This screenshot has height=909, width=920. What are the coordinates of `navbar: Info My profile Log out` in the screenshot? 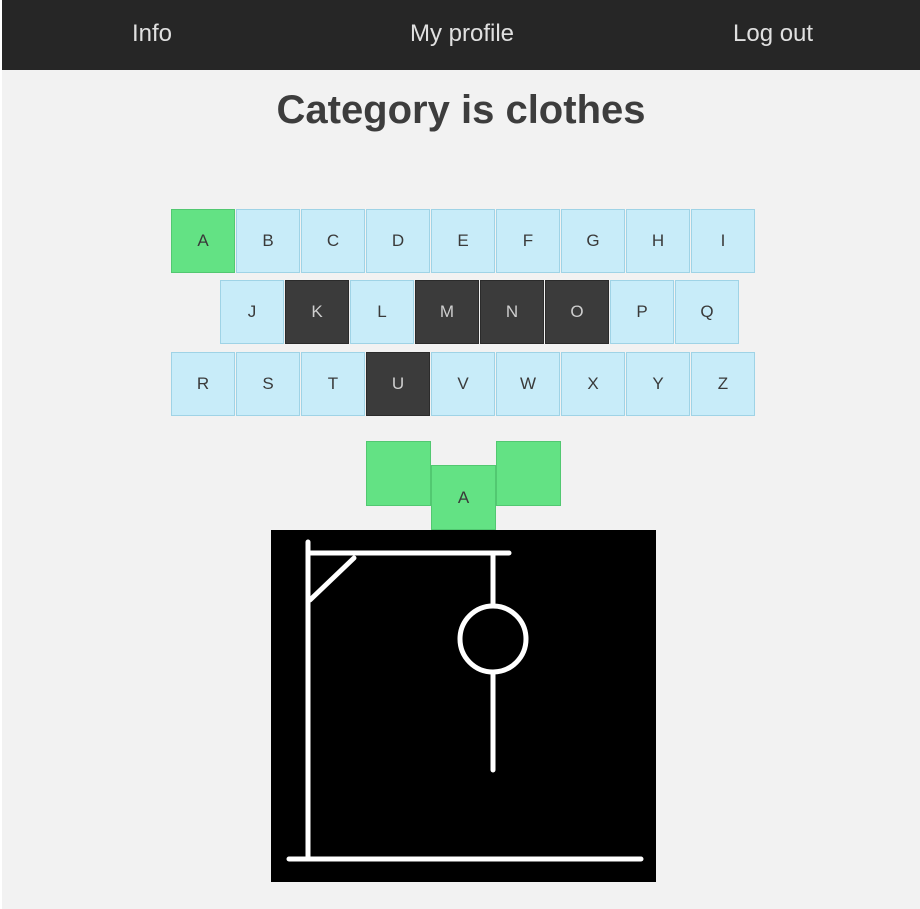 It's located at (461, 35).